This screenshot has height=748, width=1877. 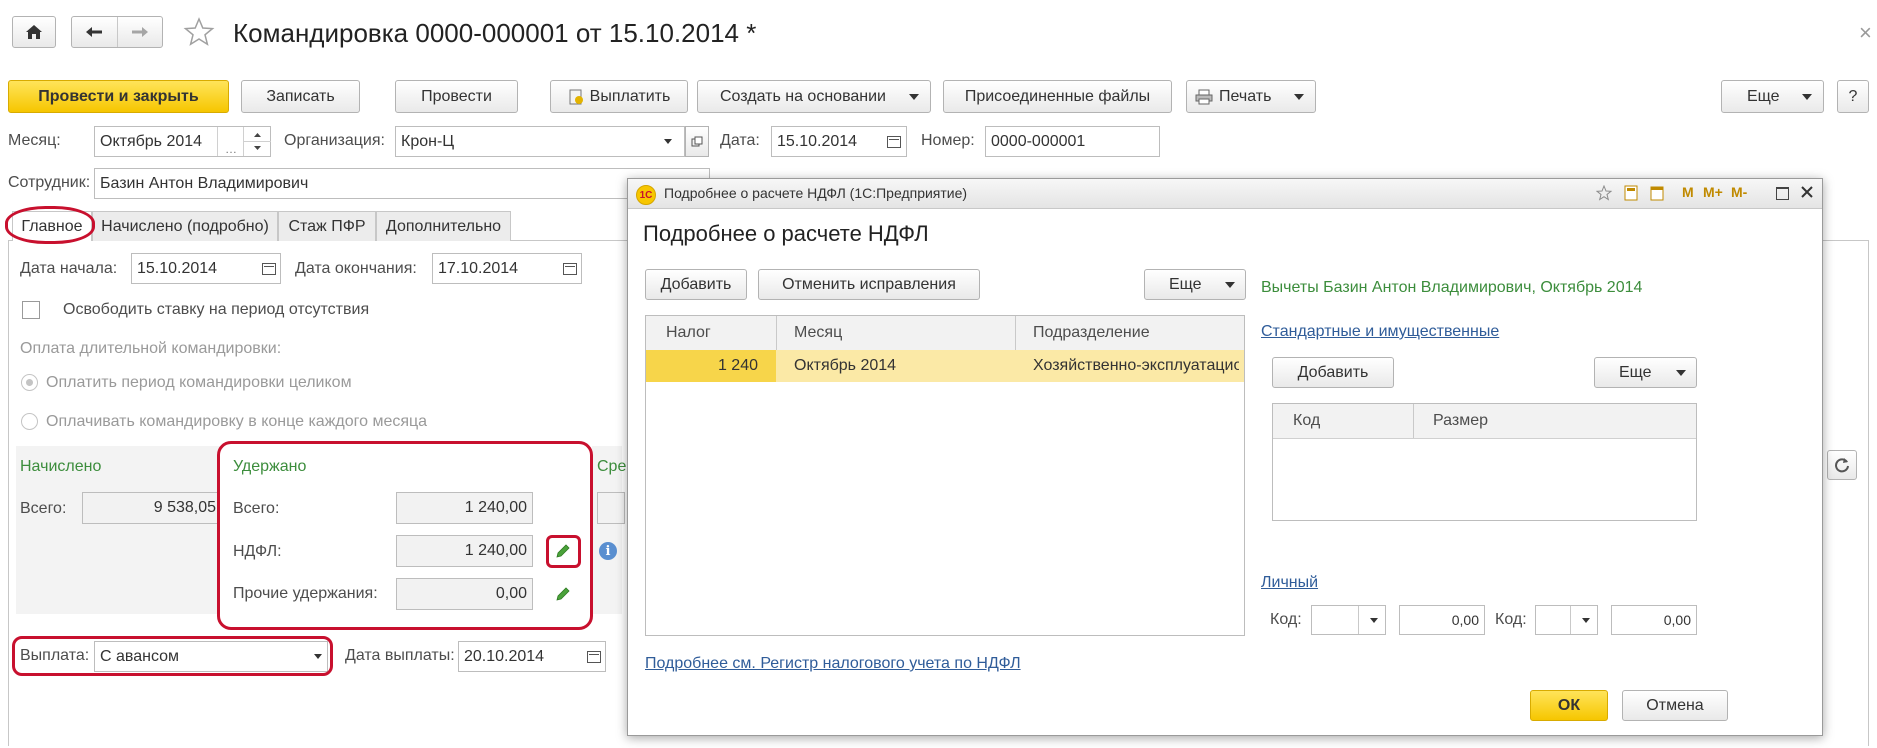 What do you see at coordinates (630, 96) in the screenshot?
I see `pay-label: Выплатить` at bounding box center [630, 96].